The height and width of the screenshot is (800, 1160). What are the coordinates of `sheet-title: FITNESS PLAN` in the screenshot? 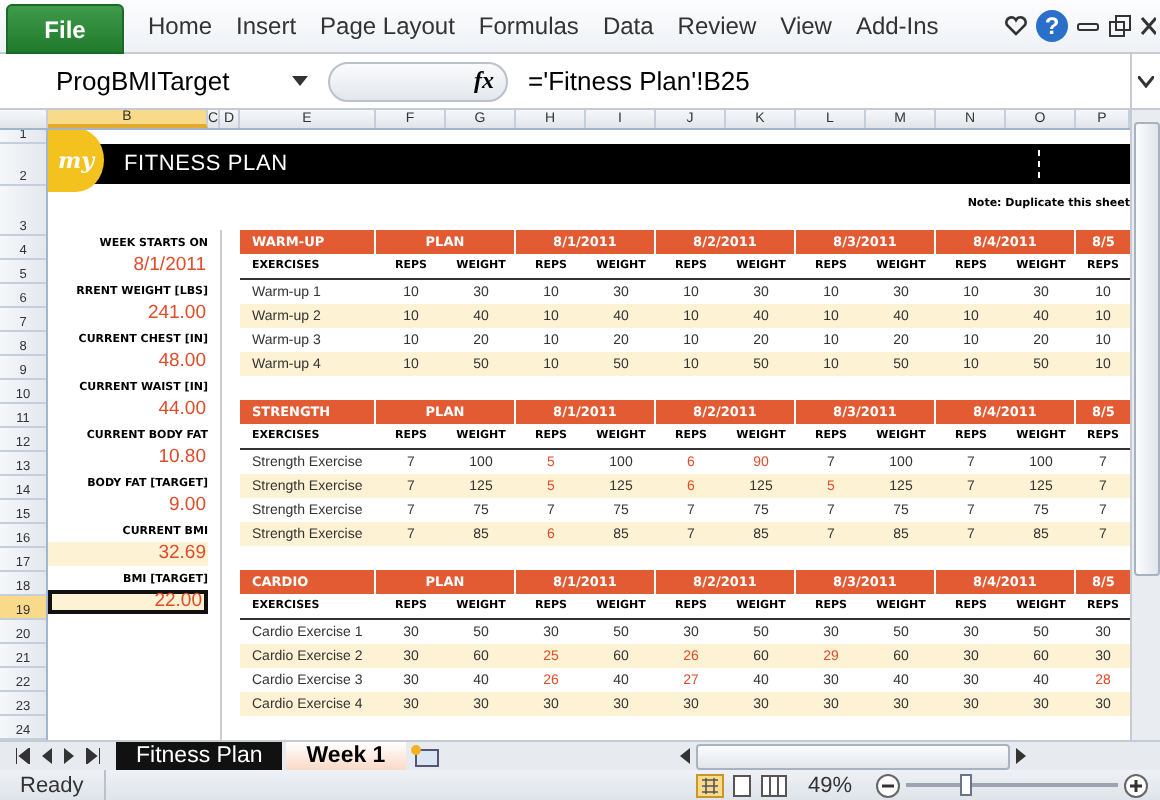 It's located at (206, 163).